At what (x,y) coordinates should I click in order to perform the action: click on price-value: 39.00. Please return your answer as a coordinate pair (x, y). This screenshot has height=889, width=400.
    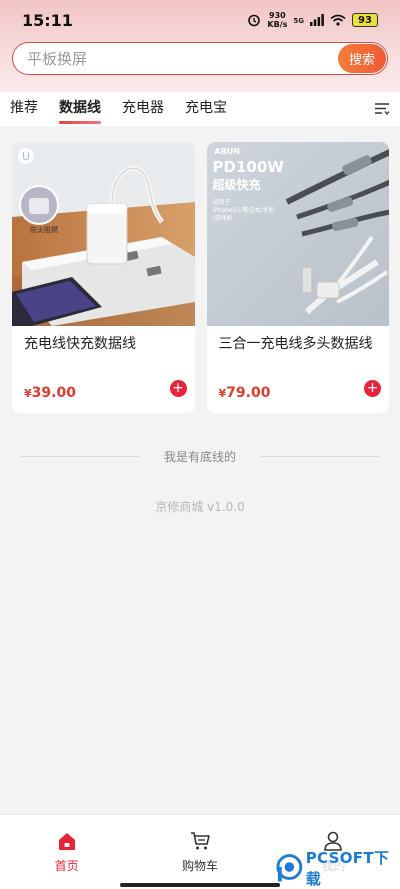
    Looking at the image, I should click on (53, 393).